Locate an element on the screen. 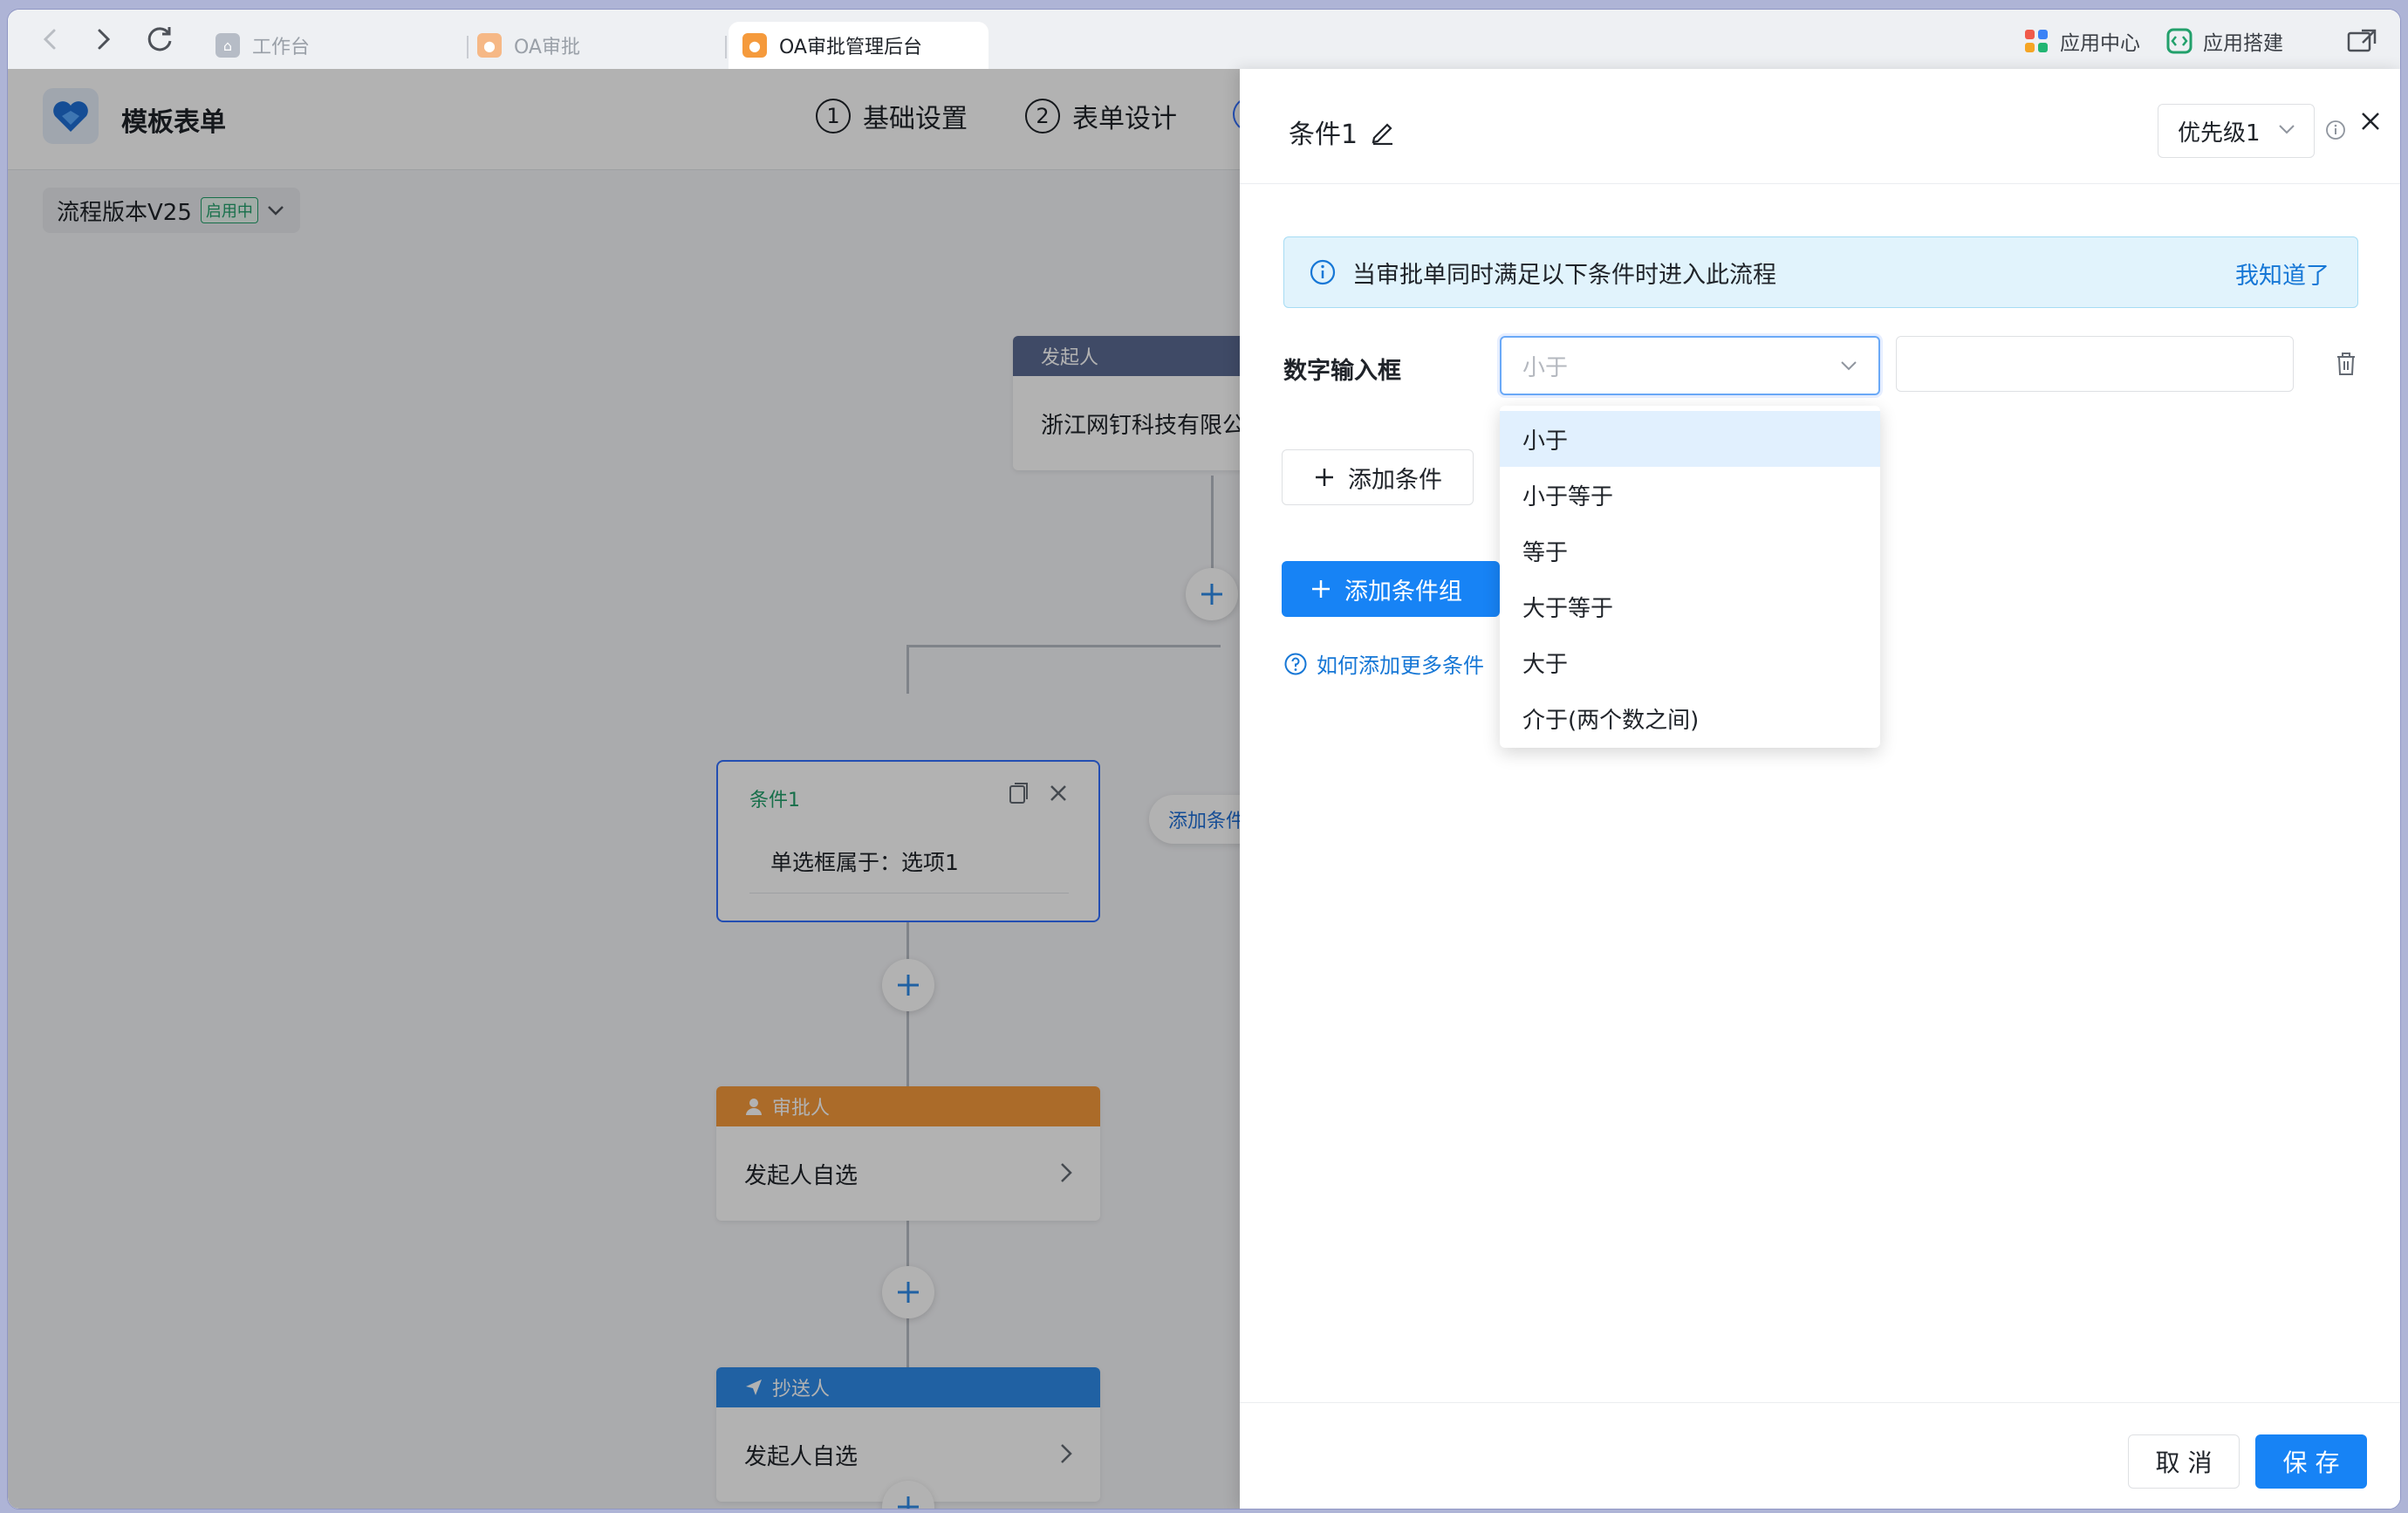 The width and height of the screenshot is (2408, 1513). grid-apps-icon is located at coordinates (2037, 41).